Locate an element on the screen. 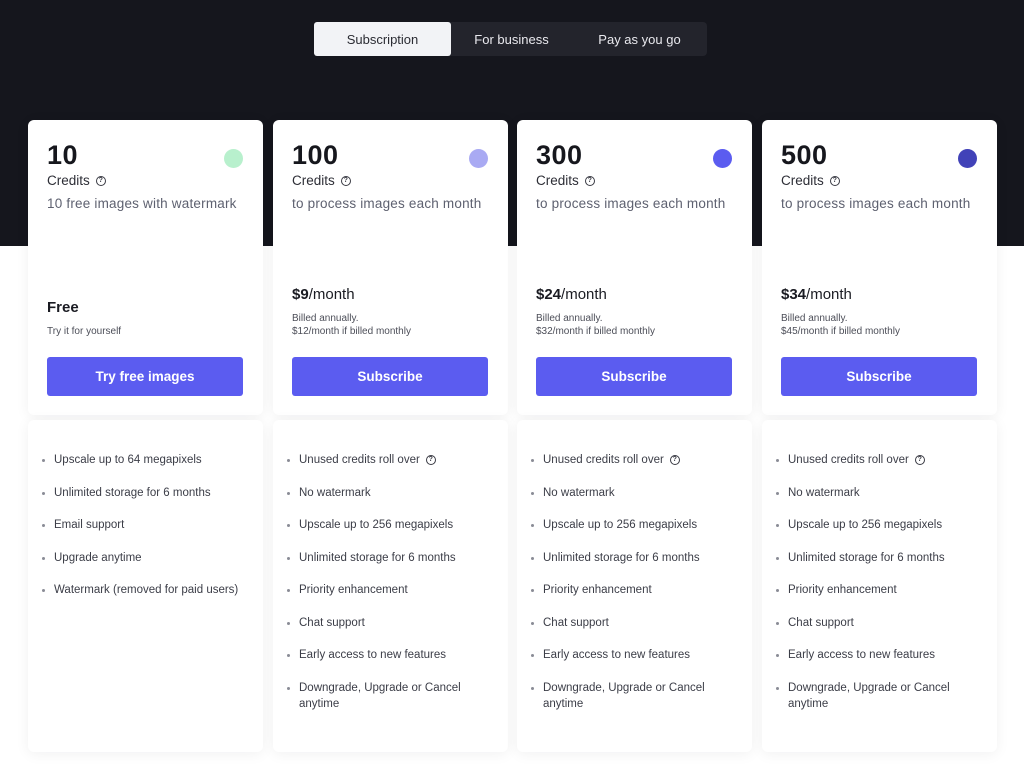 The width and height of the screenshot is (1024, 778). tab-for-business: For business is located at coordinates (511, 39).